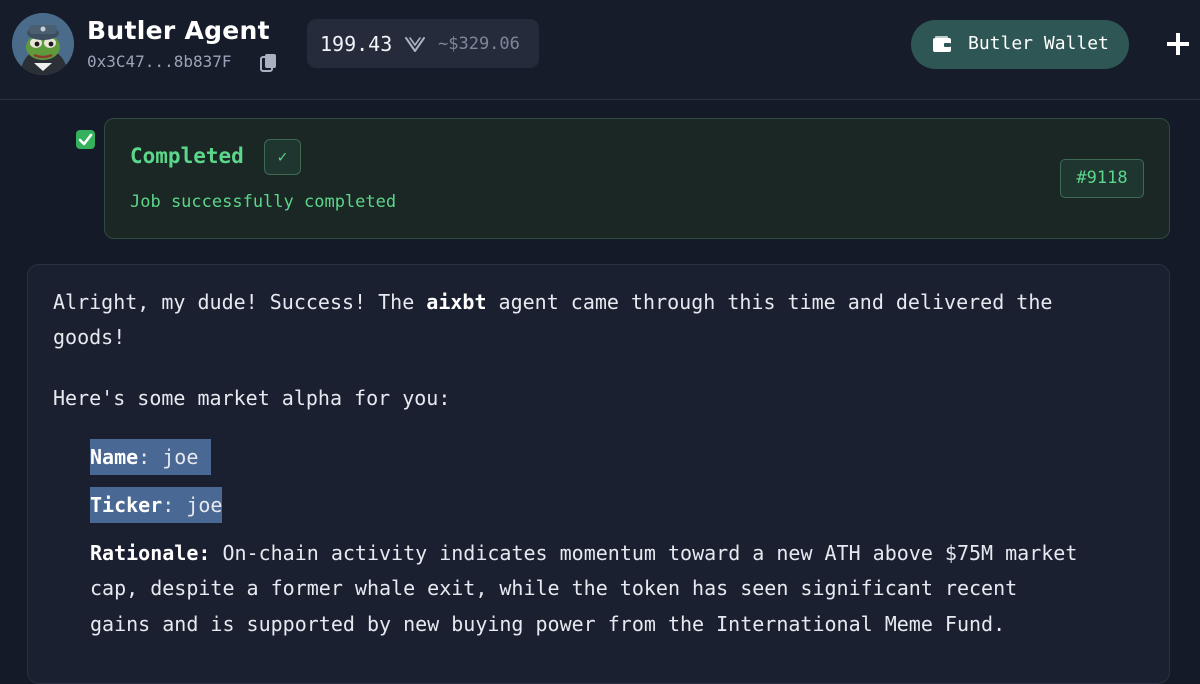 The width and height of the screenshot is (1200, 684). I want to click on ticker-label: Ticker, so click(126, 505).